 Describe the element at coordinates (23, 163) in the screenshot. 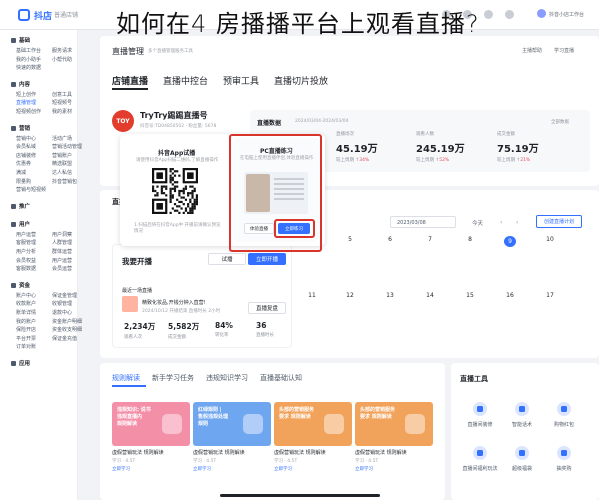

I see `sidebar-item: 优惠券` at that location.